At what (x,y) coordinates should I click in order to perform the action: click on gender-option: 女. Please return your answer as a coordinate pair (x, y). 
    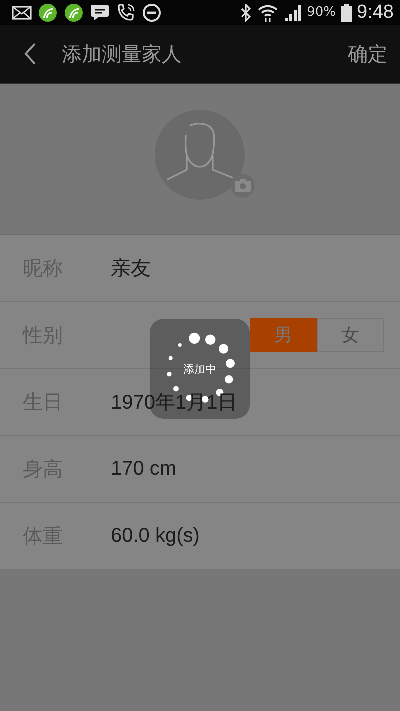
    Looking at the image, I should click on (350, 335).